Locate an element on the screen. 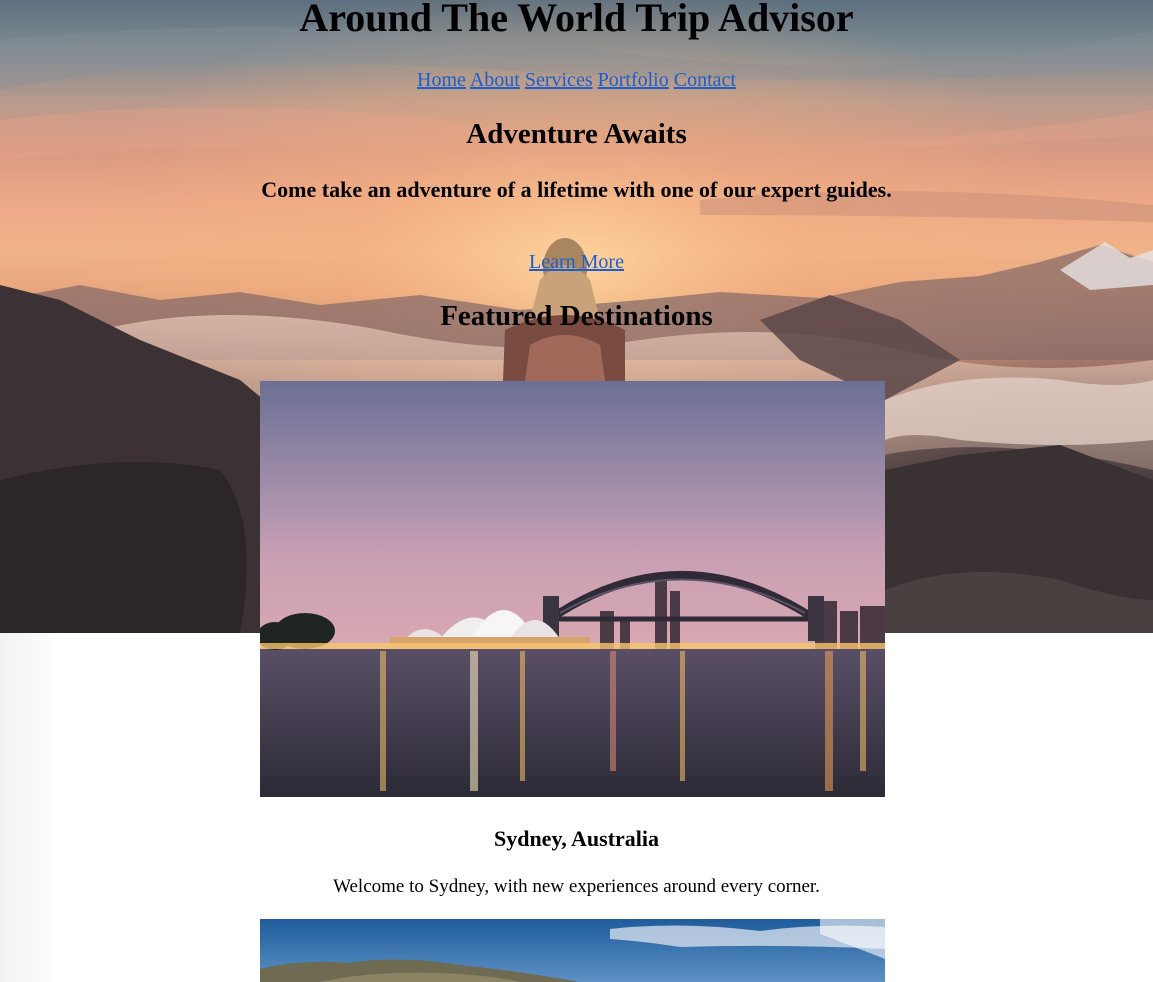 This screenshot has width=1153, height=982. nav-link-services: Services is located at coordinates (559, 80).